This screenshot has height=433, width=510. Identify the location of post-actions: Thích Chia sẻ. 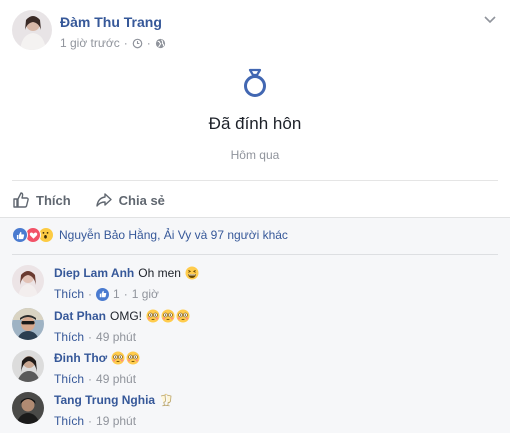
(88, 200).